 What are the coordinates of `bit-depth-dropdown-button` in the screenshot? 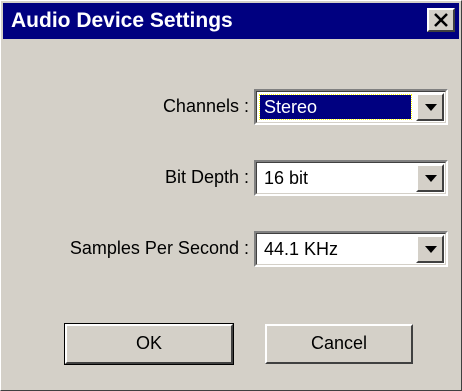 It's located at (430, 178).